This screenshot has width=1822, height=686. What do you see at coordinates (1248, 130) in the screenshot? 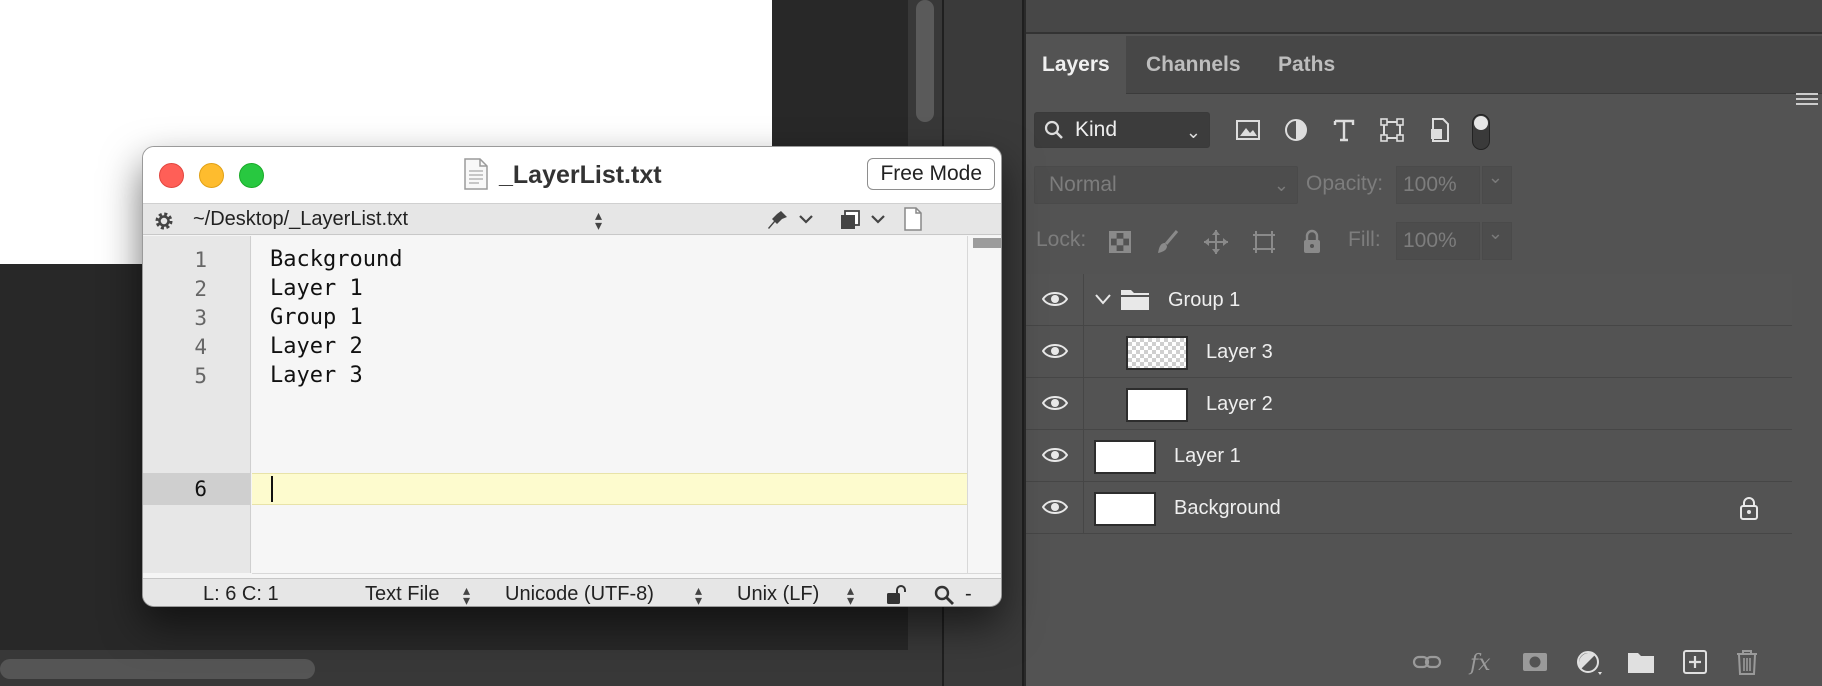
I see `pixel-layer-filter-icon` at bounding box center [1248, 130].